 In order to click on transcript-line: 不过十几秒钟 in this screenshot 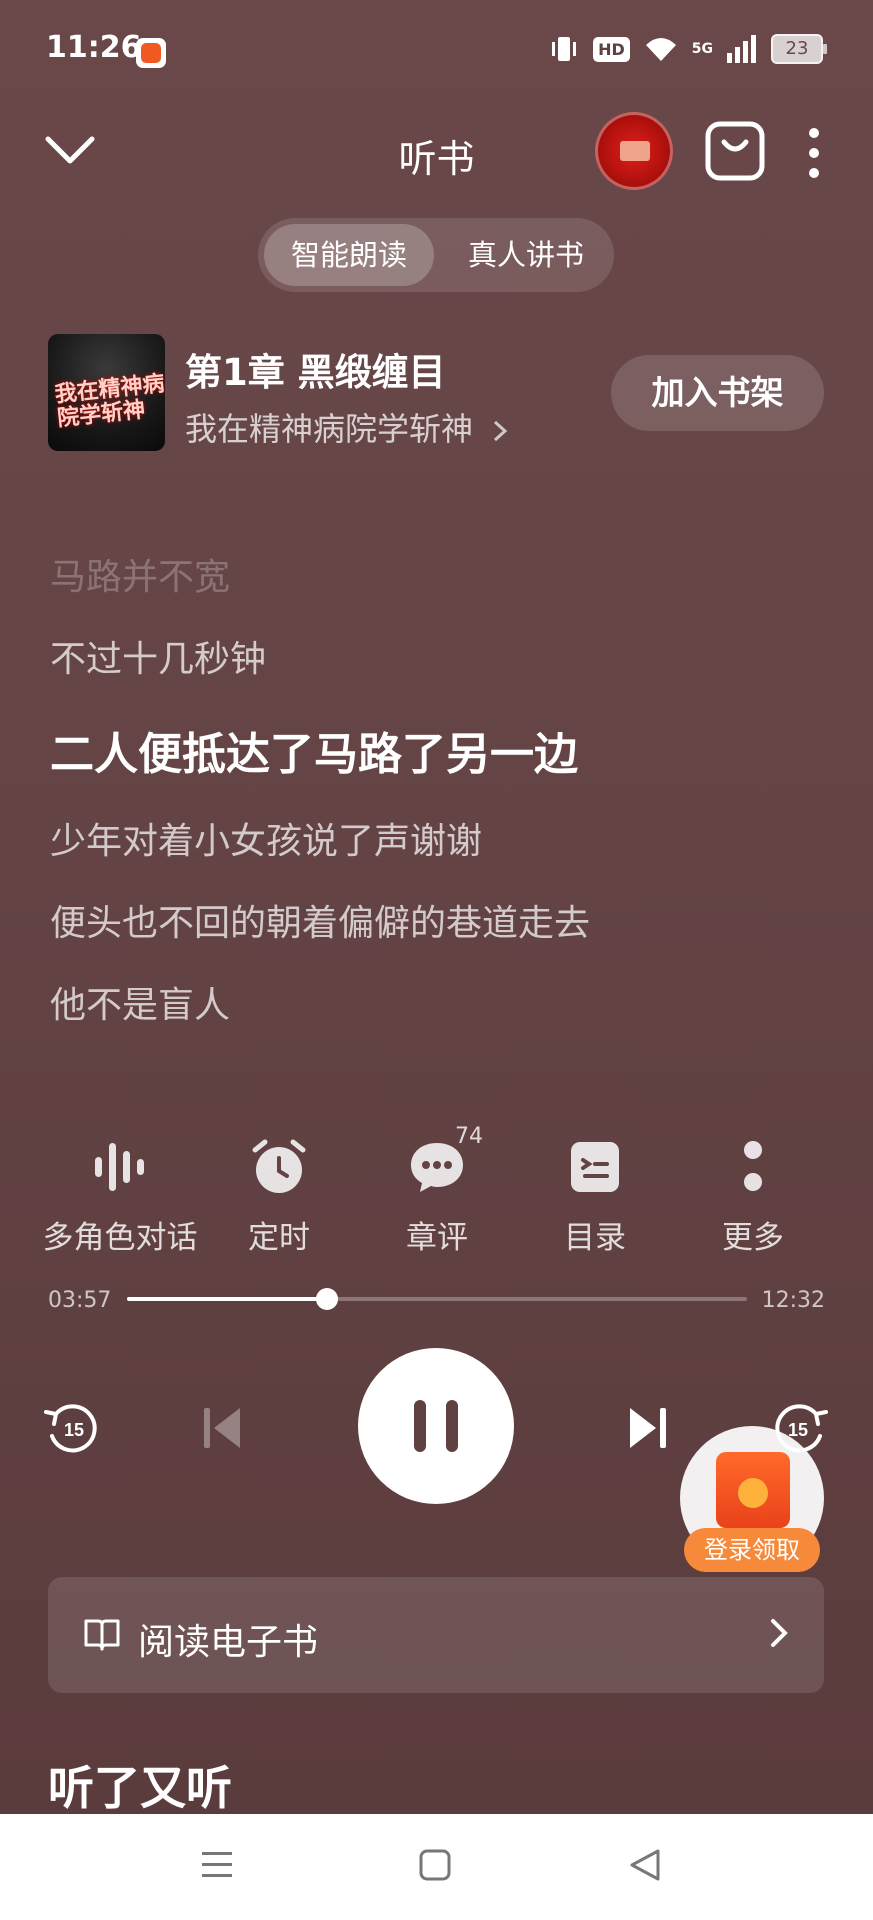, I will do `click(158, 656)`.